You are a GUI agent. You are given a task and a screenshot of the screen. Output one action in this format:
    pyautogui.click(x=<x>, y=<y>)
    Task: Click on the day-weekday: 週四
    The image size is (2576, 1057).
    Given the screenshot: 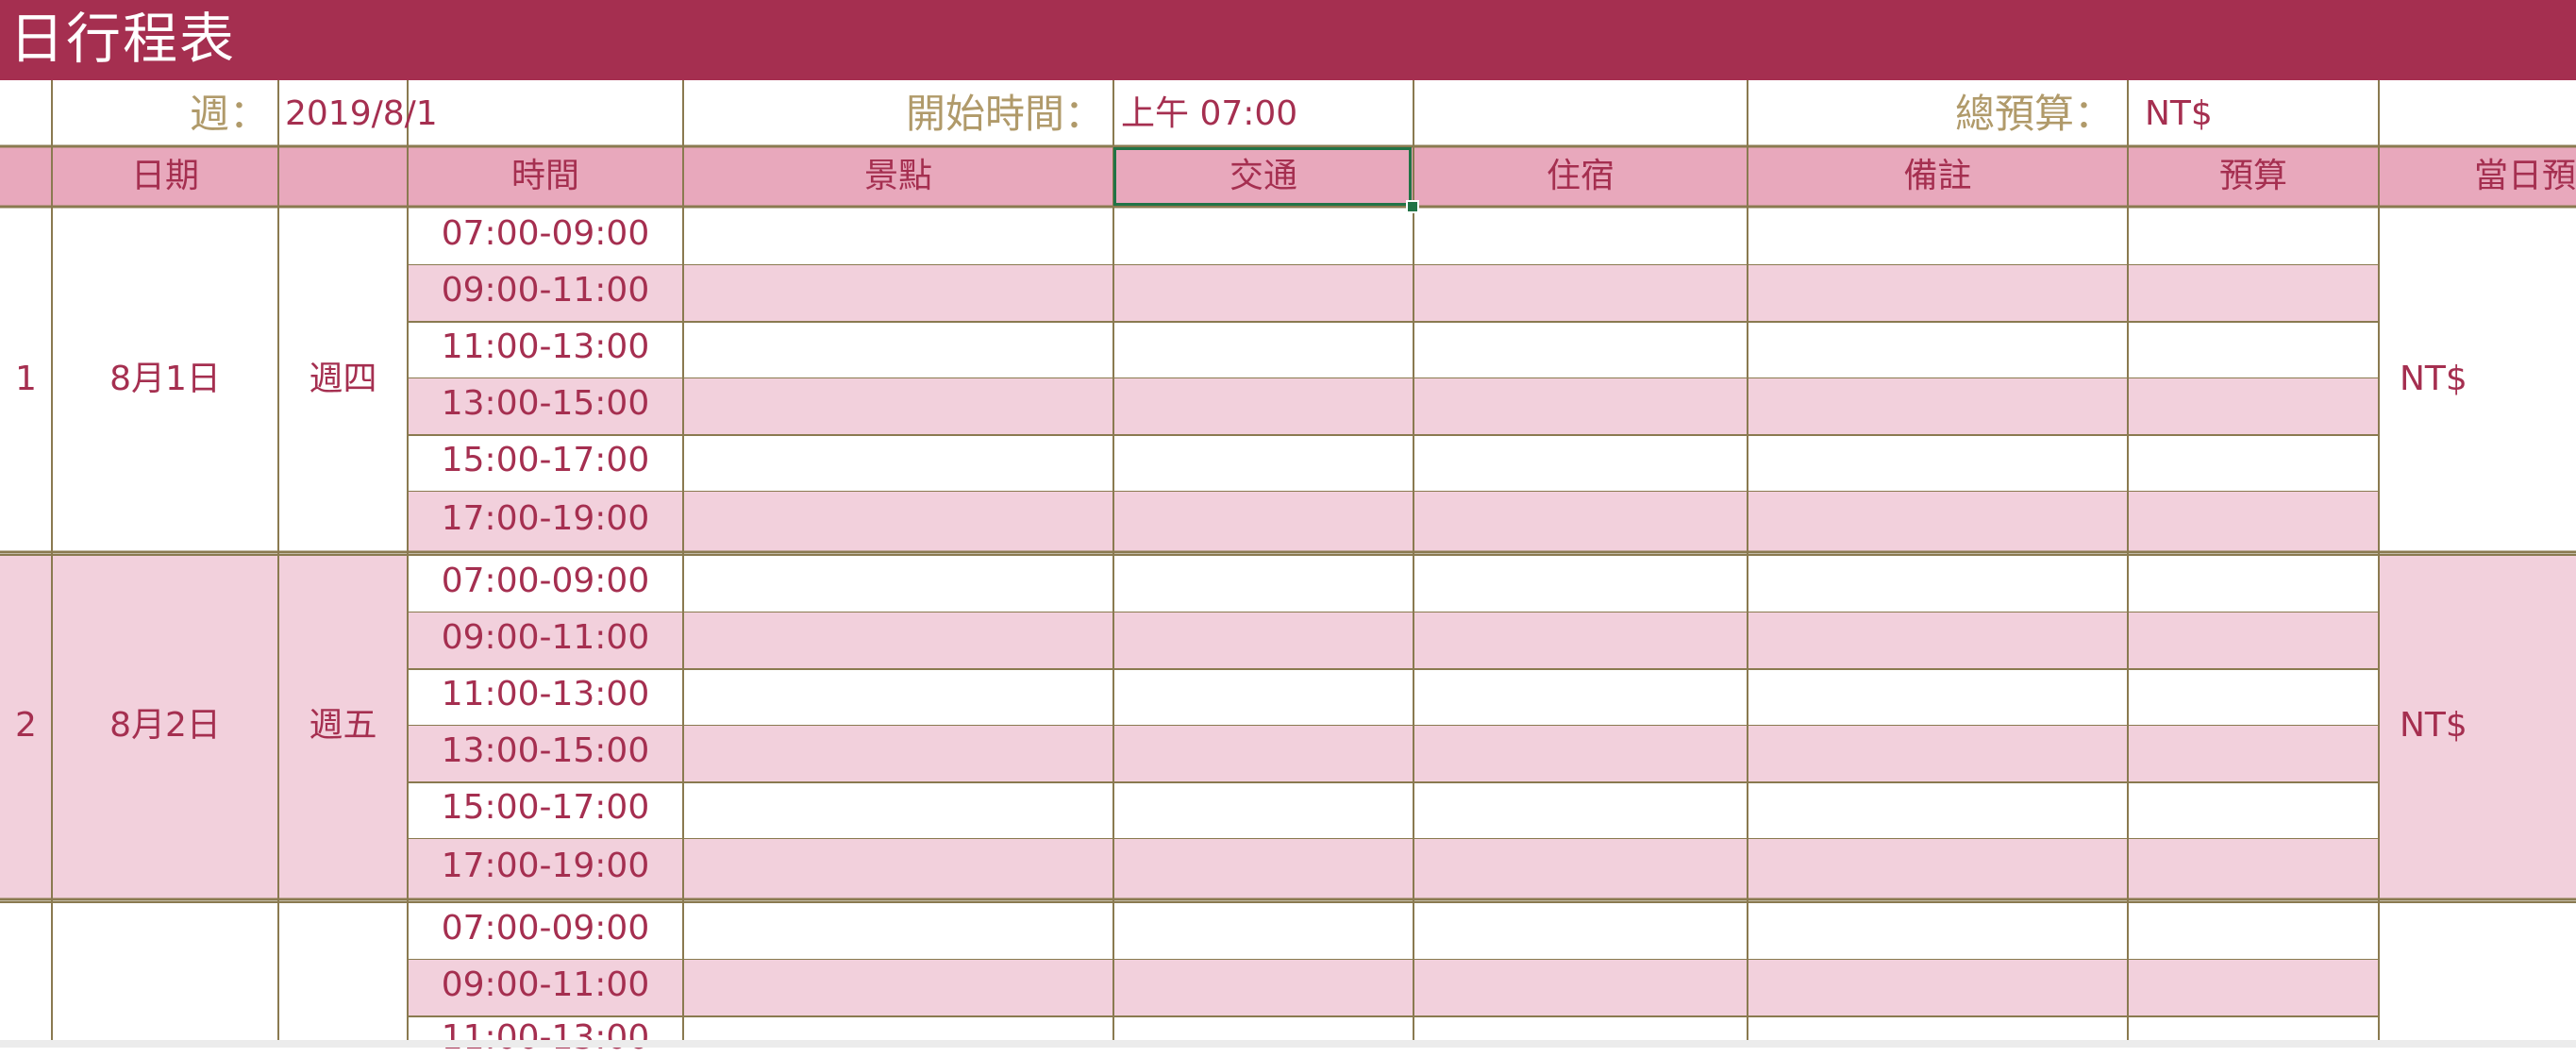 What is the action you would take?
    pyautogui.click(x=343, y=380)
    